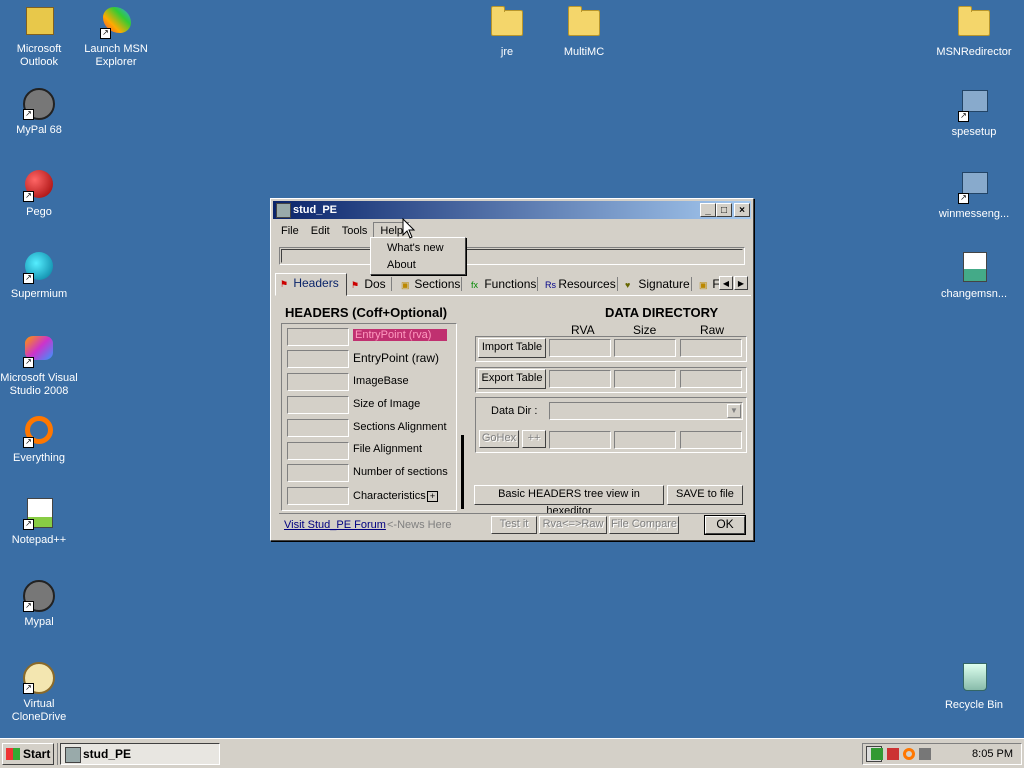  Describe the element at coordinates (645, 348) in the screenshot. I see `import-size-field` at that location.